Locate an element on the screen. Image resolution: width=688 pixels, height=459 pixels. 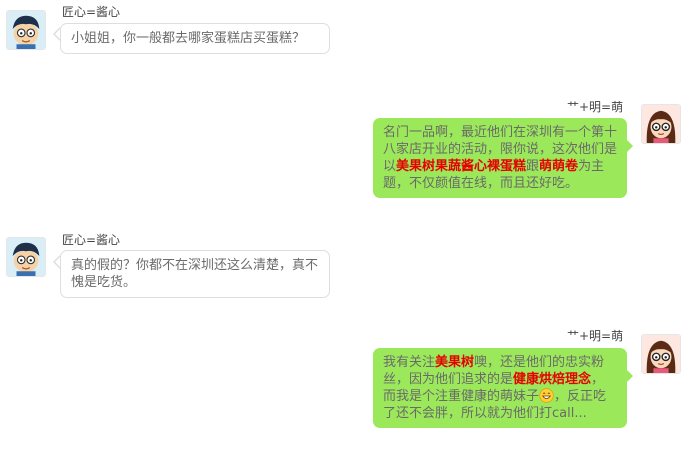
highlight-text: 健康烘焙理念 is located at coordinates (552, 379).